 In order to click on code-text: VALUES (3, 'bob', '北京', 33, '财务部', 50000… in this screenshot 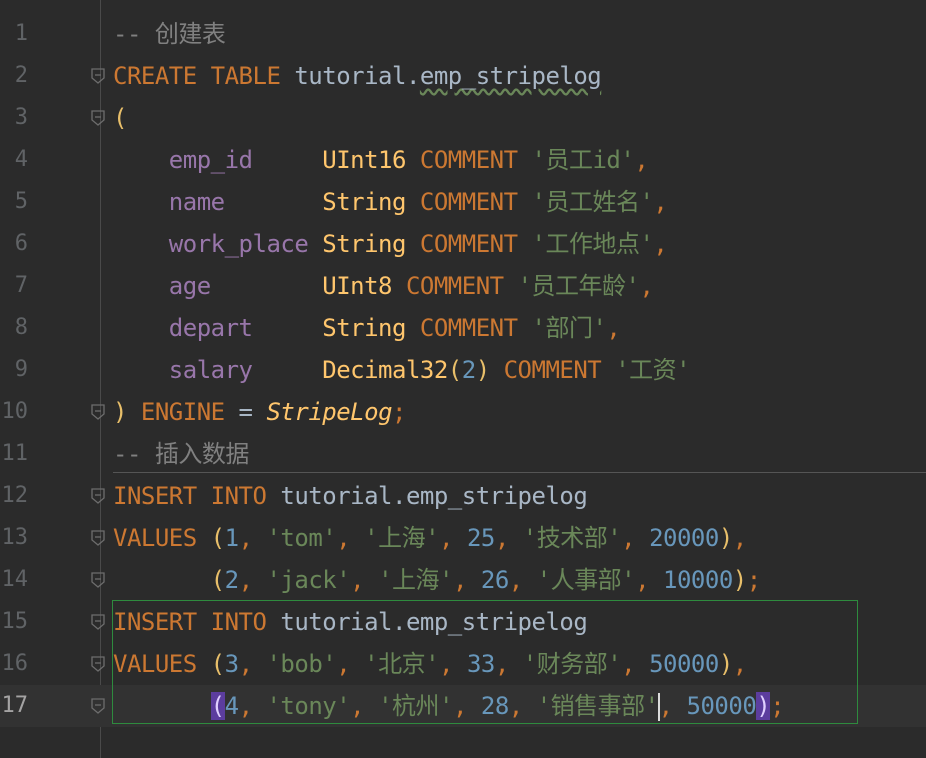, I will do `click(430, 664)`.